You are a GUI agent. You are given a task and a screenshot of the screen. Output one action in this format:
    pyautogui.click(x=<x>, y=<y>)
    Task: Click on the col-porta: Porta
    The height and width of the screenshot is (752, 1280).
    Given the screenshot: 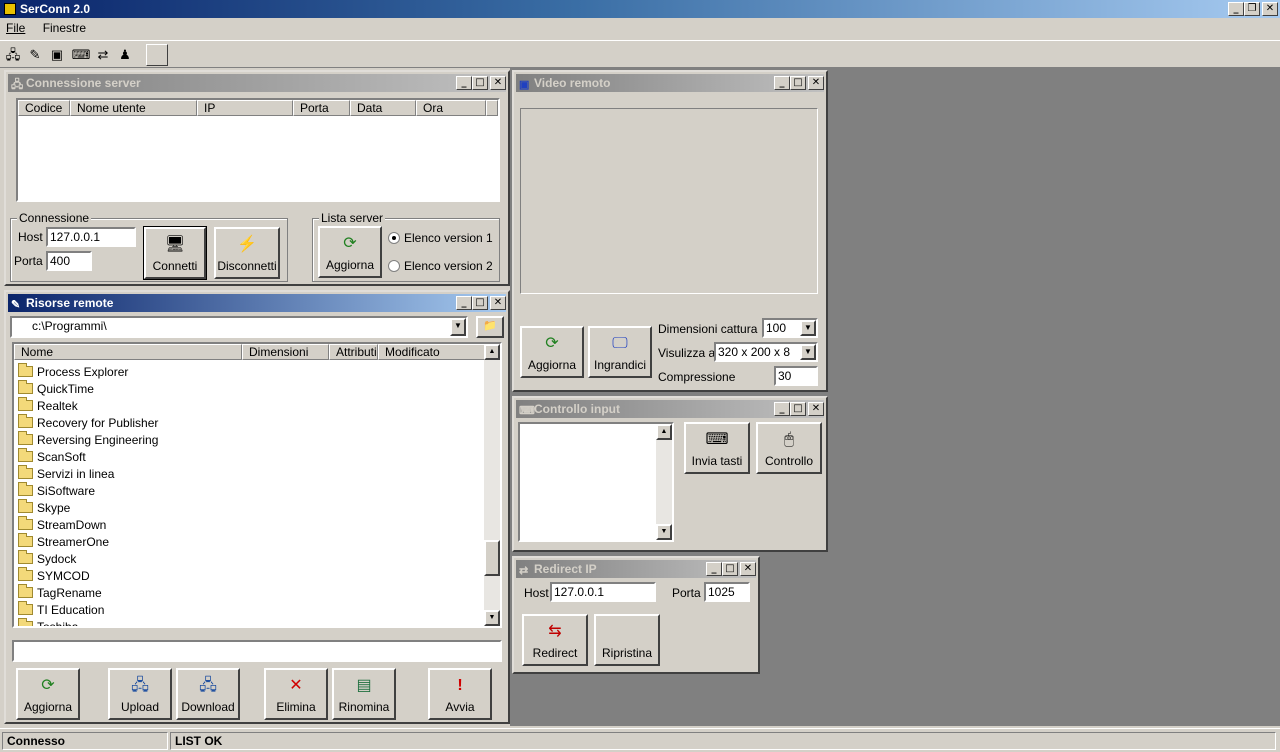 What is the action you would take?
    pyautogui.click(x=321, y=108)
    